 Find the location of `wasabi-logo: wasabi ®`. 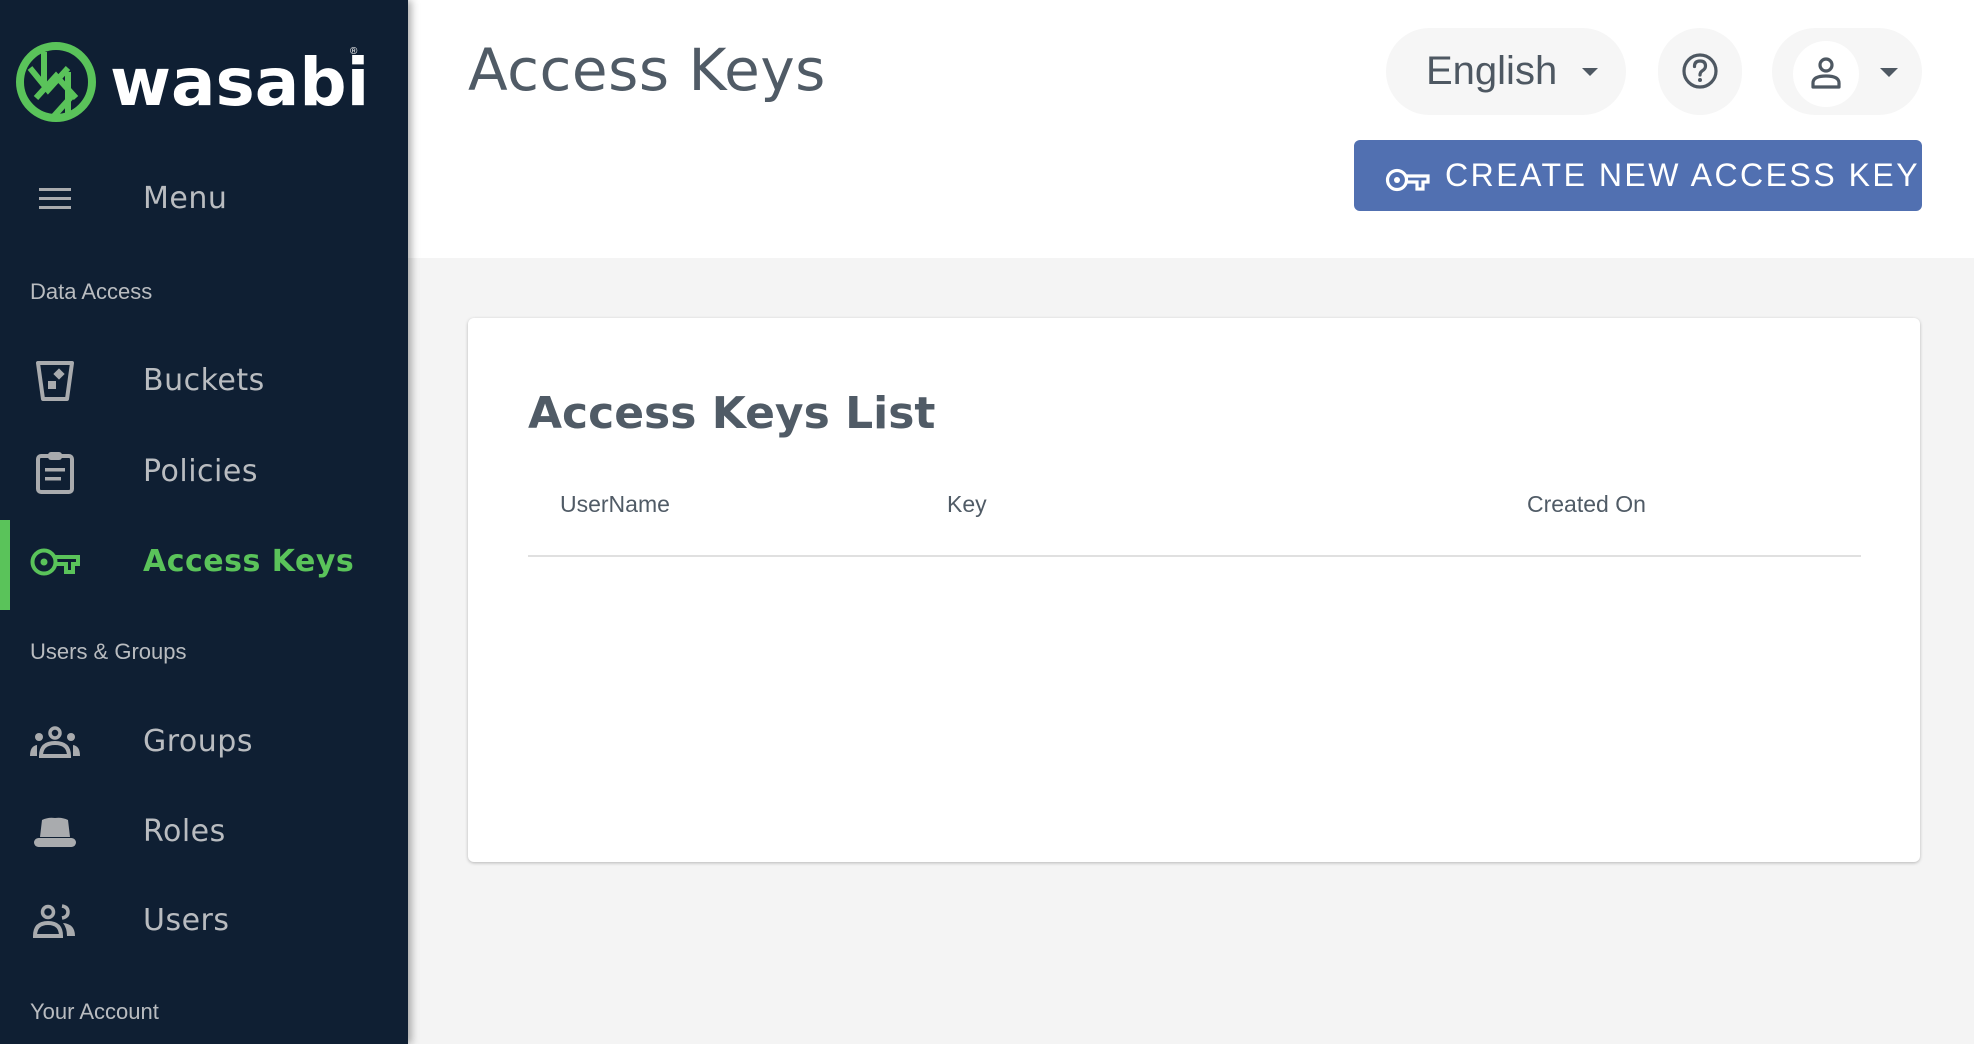

wasabi-logo: wasabi ® is located at coordinates (191, 83).